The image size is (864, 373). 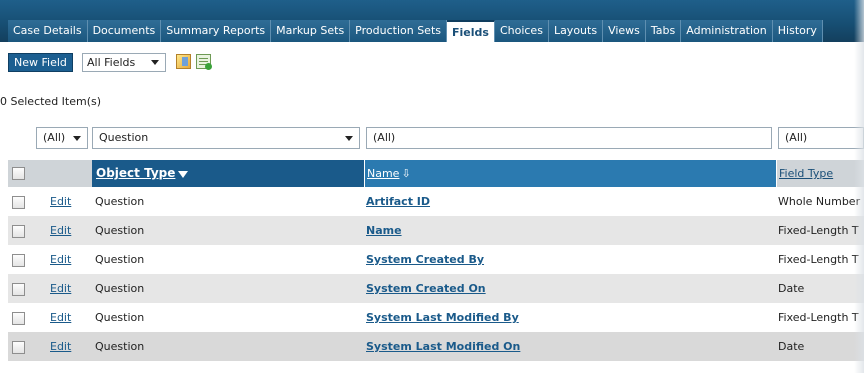 What do you see at coordinates (124, 137) in the screenshot?
I see `object-type-filter-value: Question` at bounding box center [124, 137].